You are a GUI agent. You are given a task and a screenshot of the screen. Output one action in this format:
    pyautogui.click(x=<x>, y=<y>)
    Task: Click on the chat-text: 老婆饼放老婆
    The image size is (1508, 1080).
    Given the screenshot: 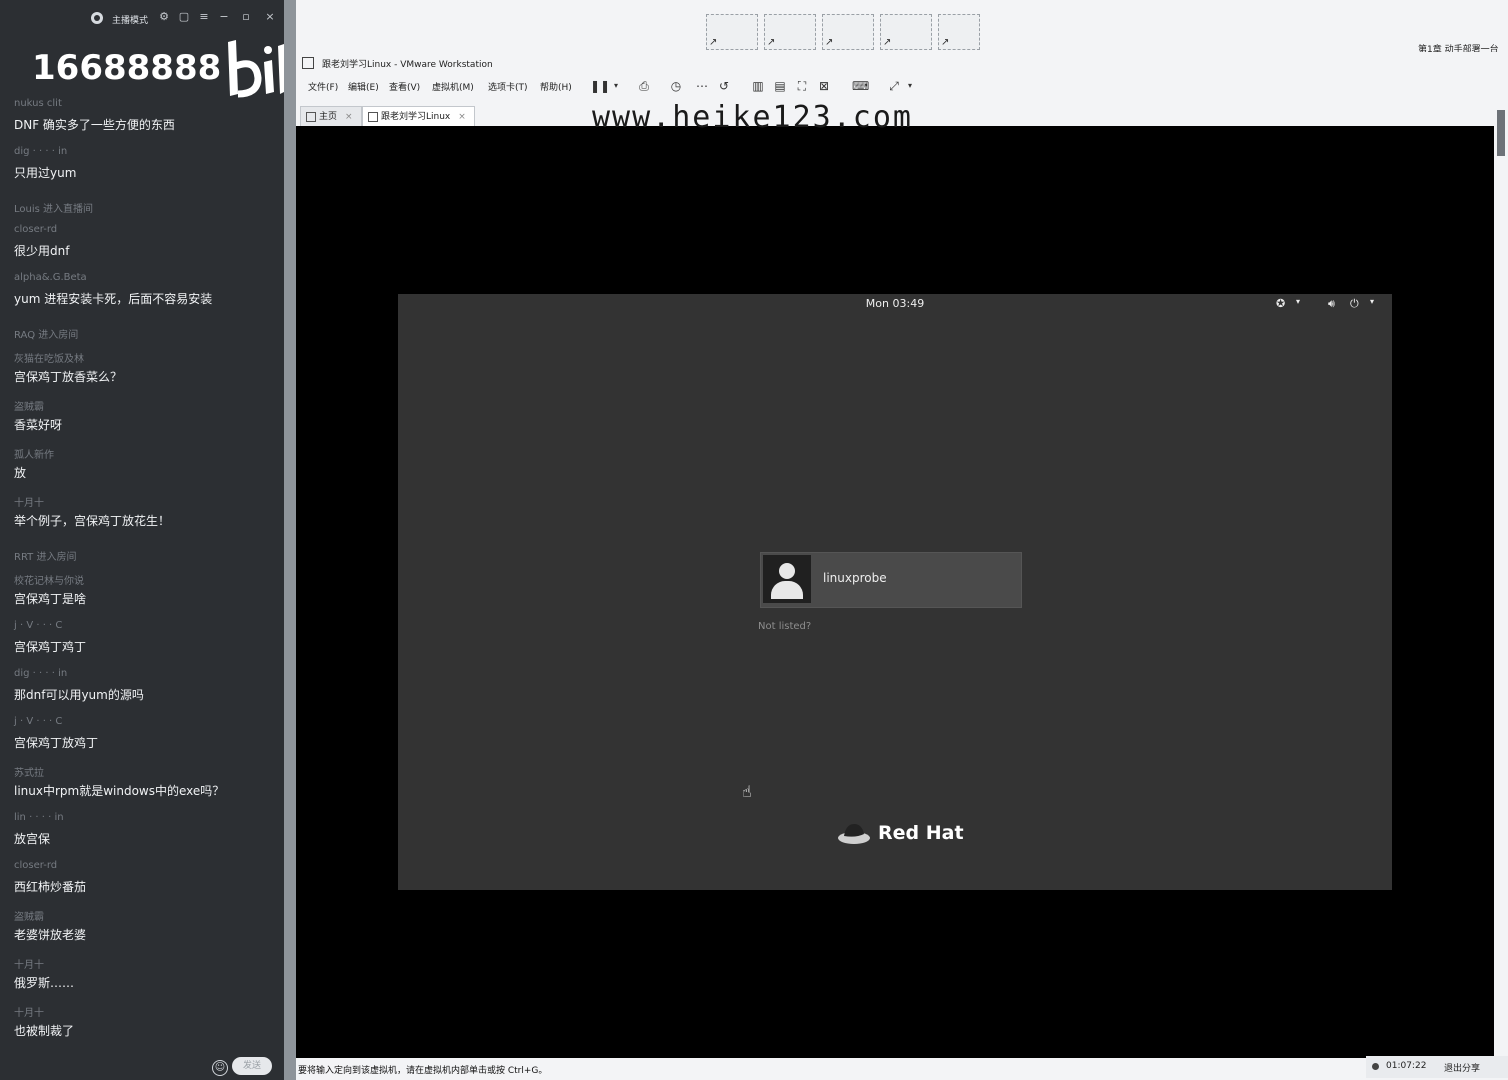 What is the action you would take?
    pyautogui.click(x=50, y=935)
    